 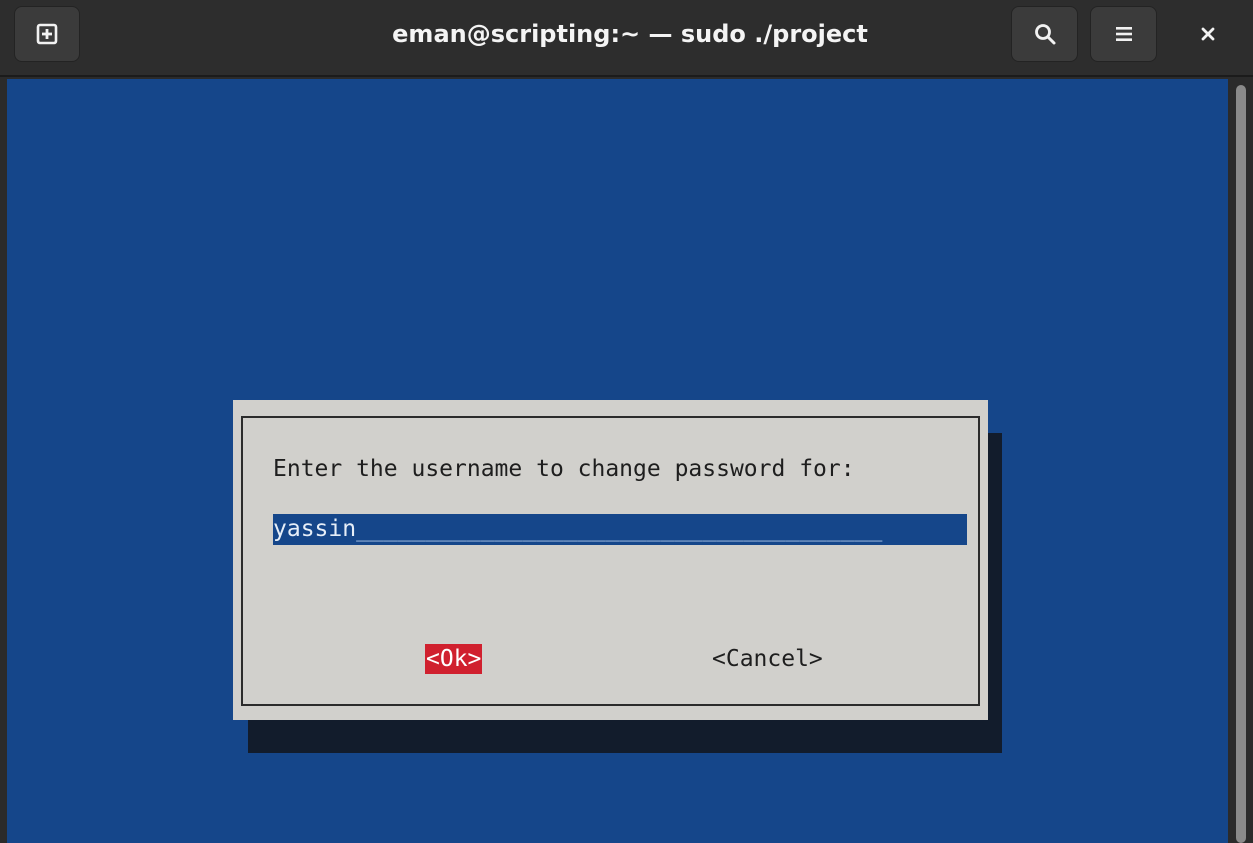 I want to click on scrollbar, so click(x=1240, y=461).